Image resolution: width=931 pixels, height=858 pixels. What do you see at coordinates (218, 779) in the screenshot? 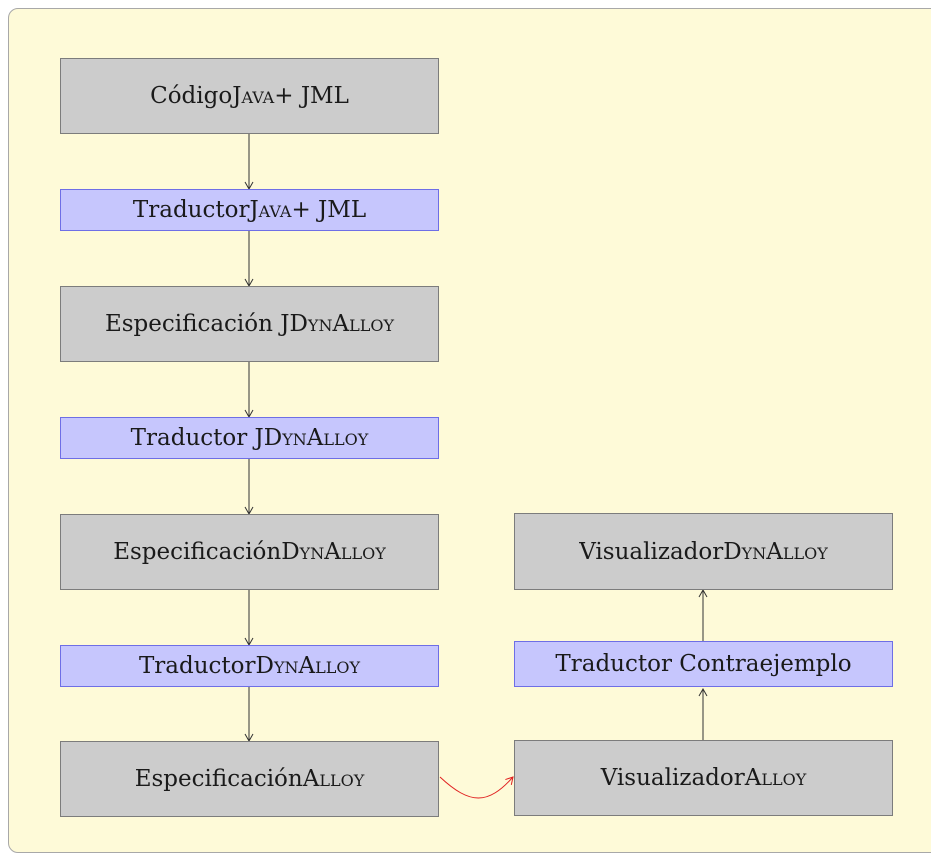
I see `alloy-spec-prefix: Especificación` at bounding box center [218, 779].